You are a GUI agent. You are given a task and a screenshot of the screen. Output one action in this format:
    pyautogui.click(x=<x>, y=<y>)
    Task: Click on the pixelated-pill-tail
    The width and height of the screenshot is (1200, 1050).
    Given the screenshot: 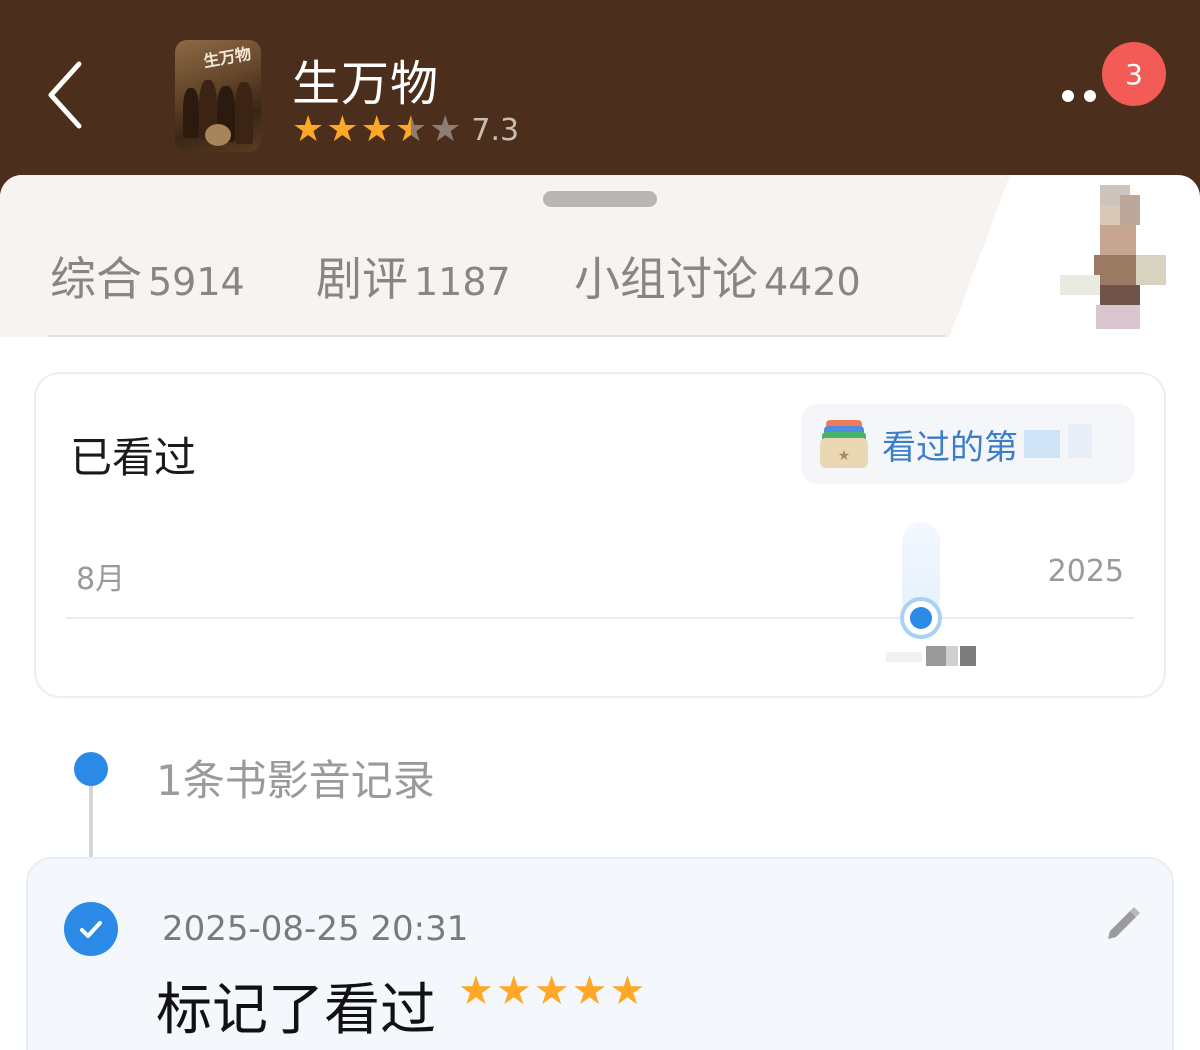 What is the action you would take?
    pyautogui.click(x=1064, y=444)
    